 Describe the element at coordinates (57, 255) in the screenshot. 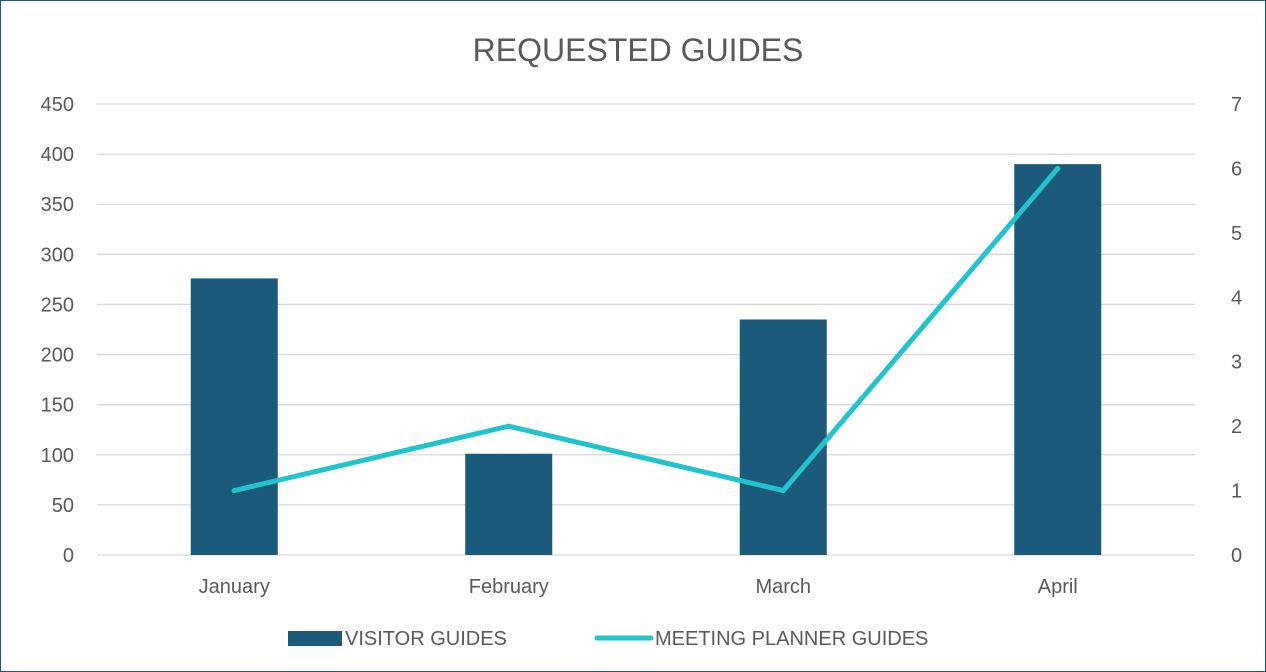

I see `y-tick-label: 300` at that location.